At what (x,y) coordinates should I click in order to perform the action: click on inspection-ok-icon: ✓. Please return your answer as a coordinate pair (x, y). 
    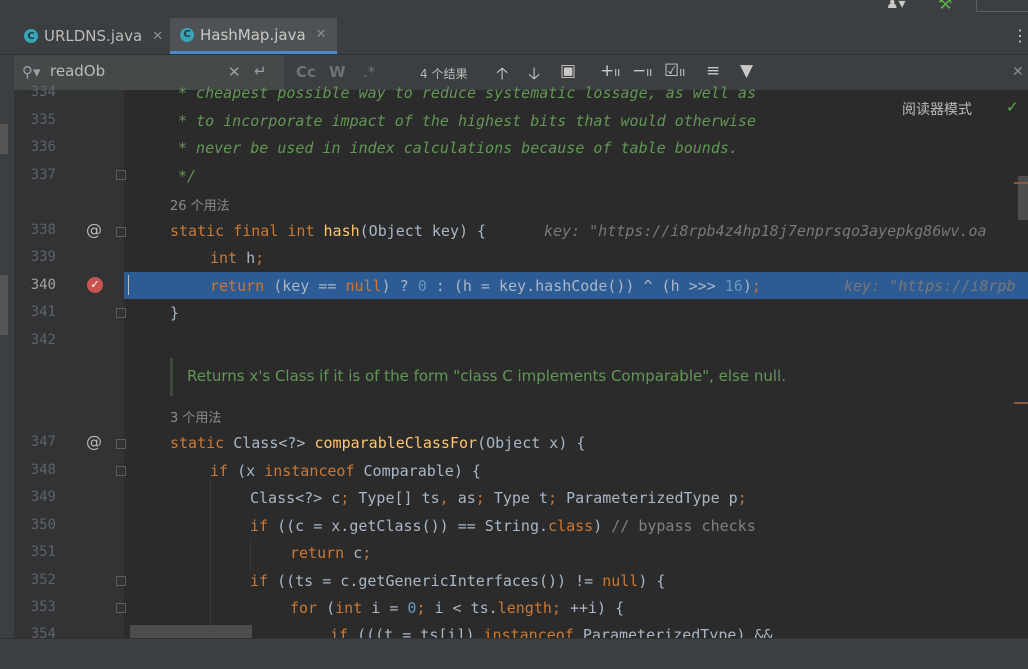
    Looking at the image, I should click on (1012, 107).